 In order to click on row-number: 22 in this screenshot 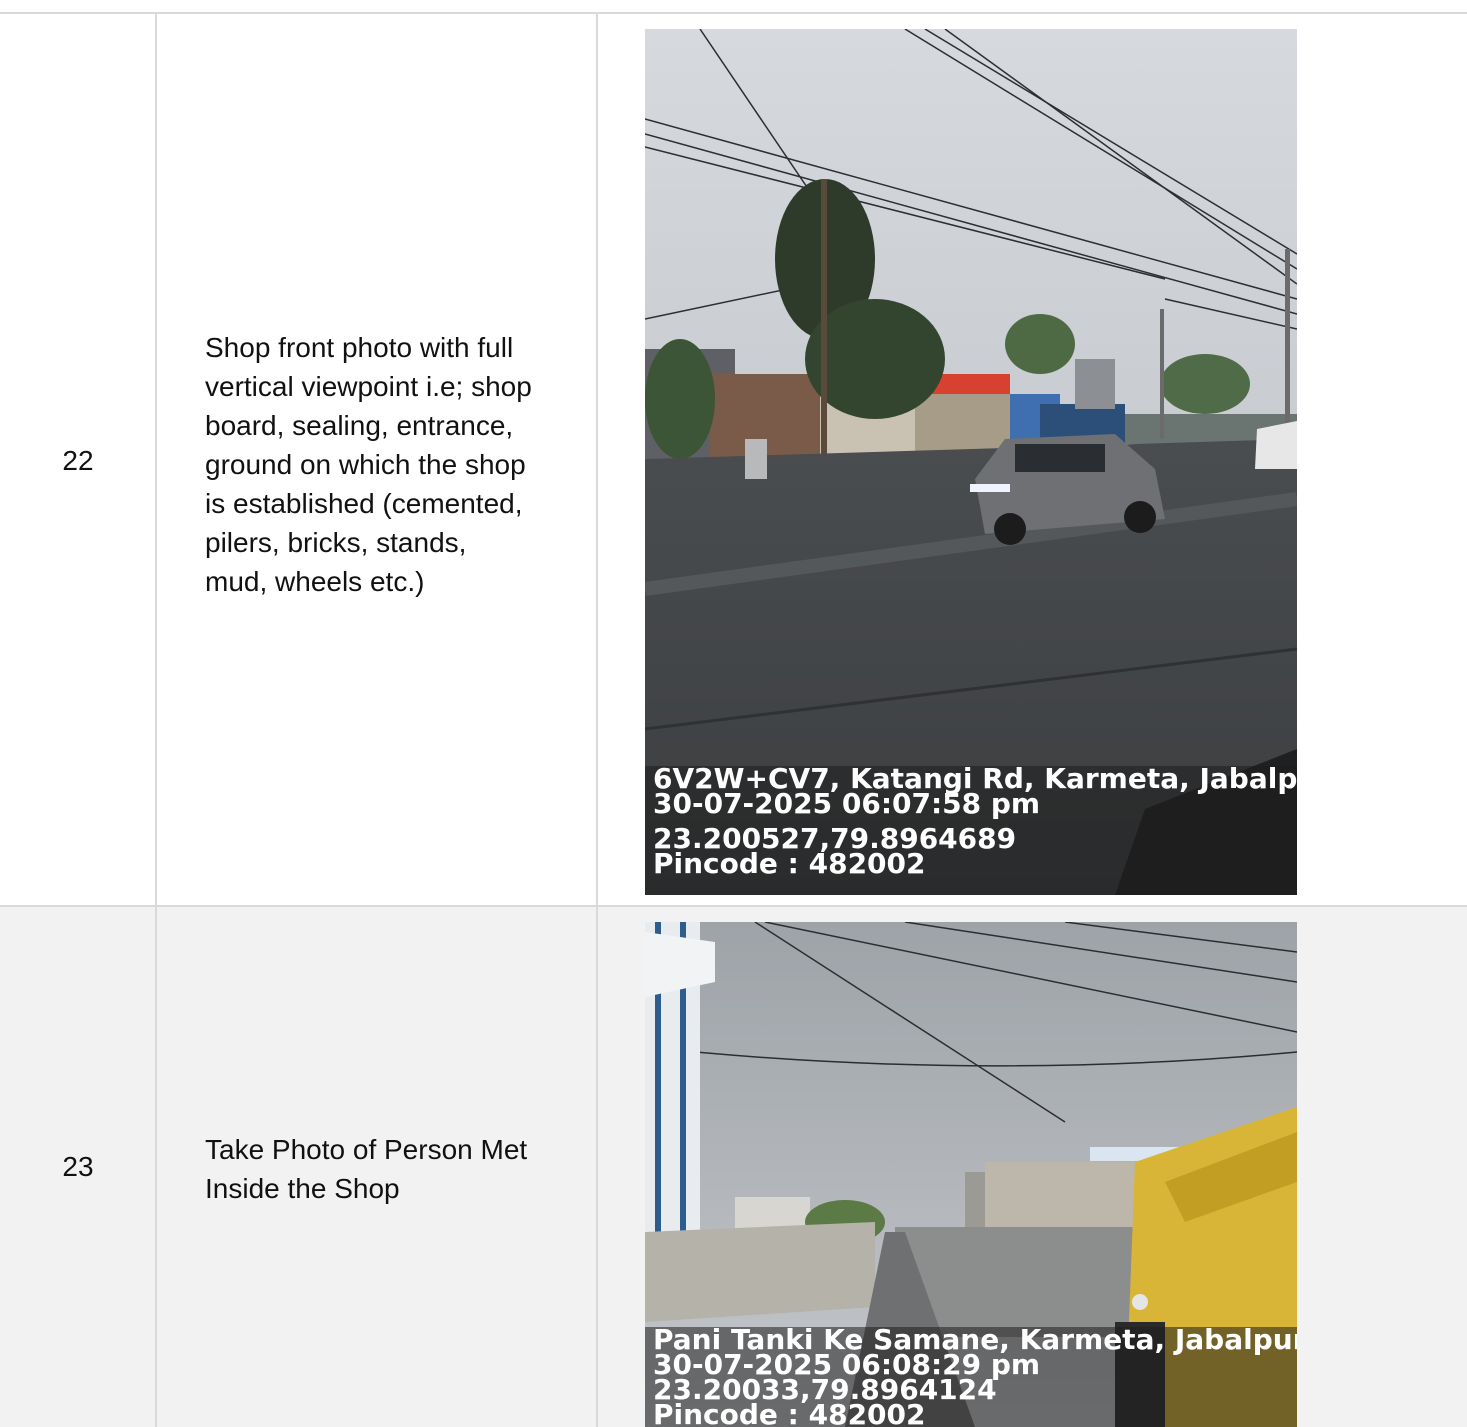, I will do `click(78, 460)`.